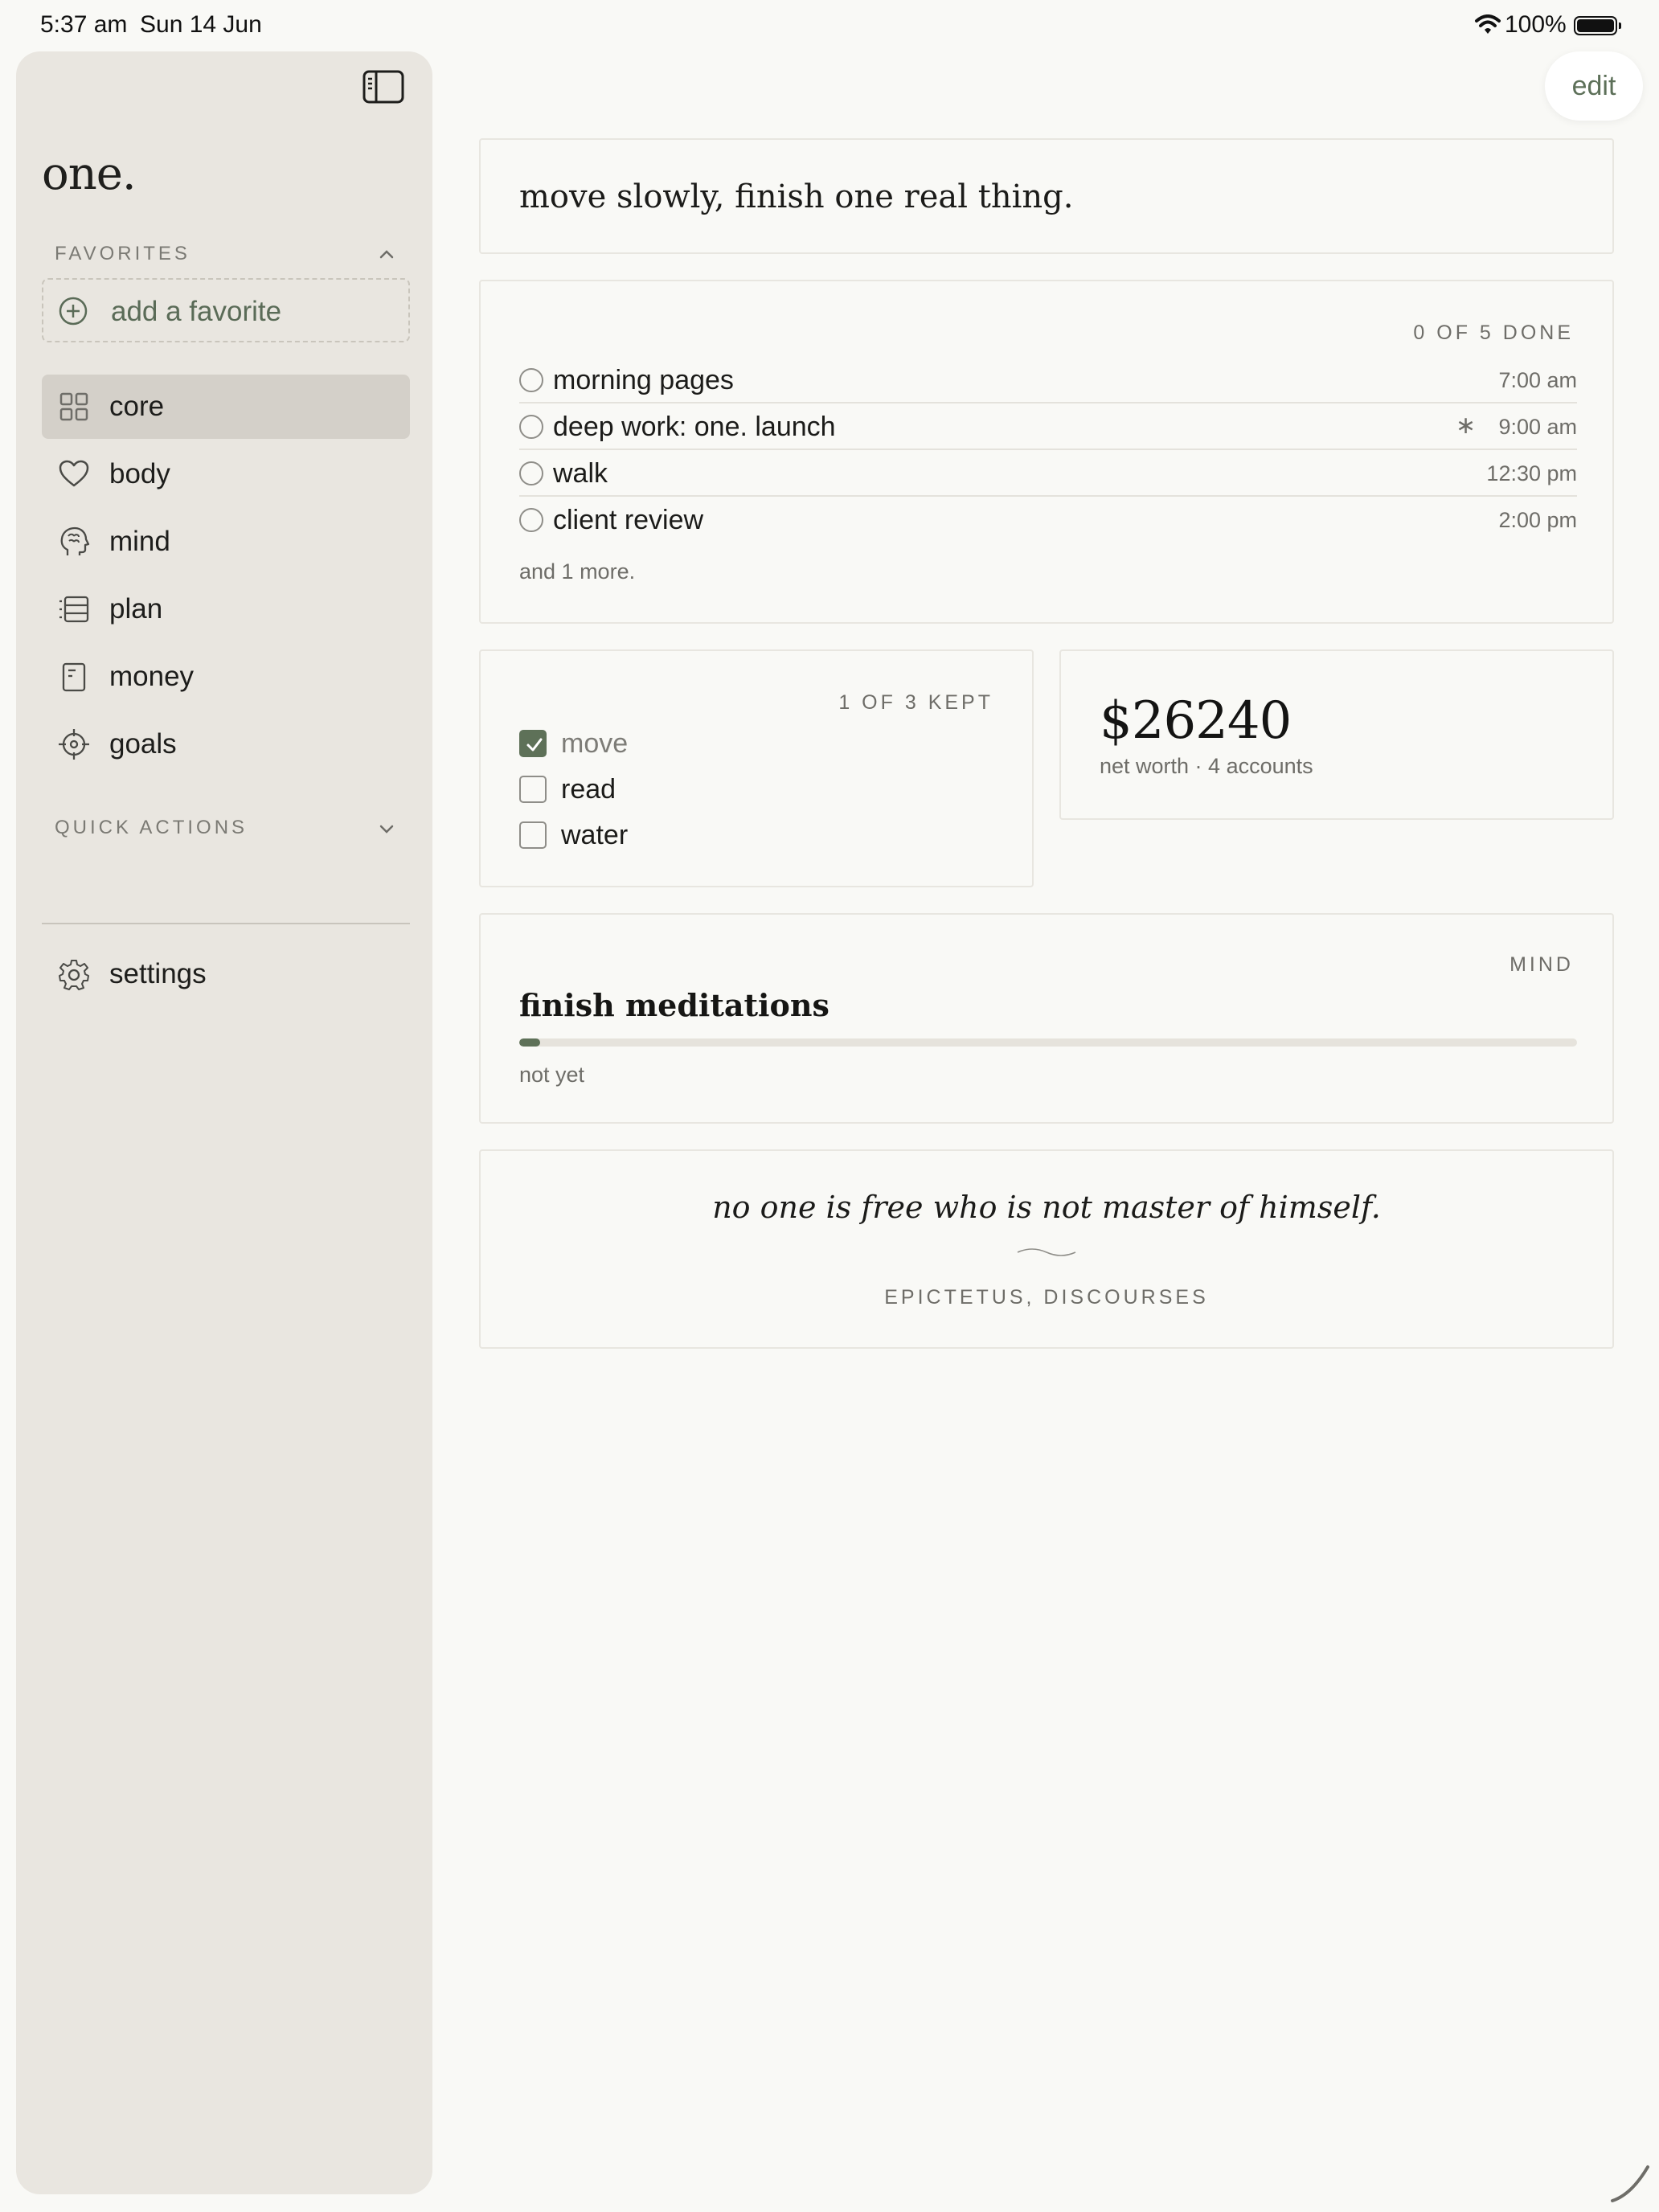  Describe the element at coordinates (1531, 473) in the screenshot. I see `task-time: 12:30 pm` at that location.